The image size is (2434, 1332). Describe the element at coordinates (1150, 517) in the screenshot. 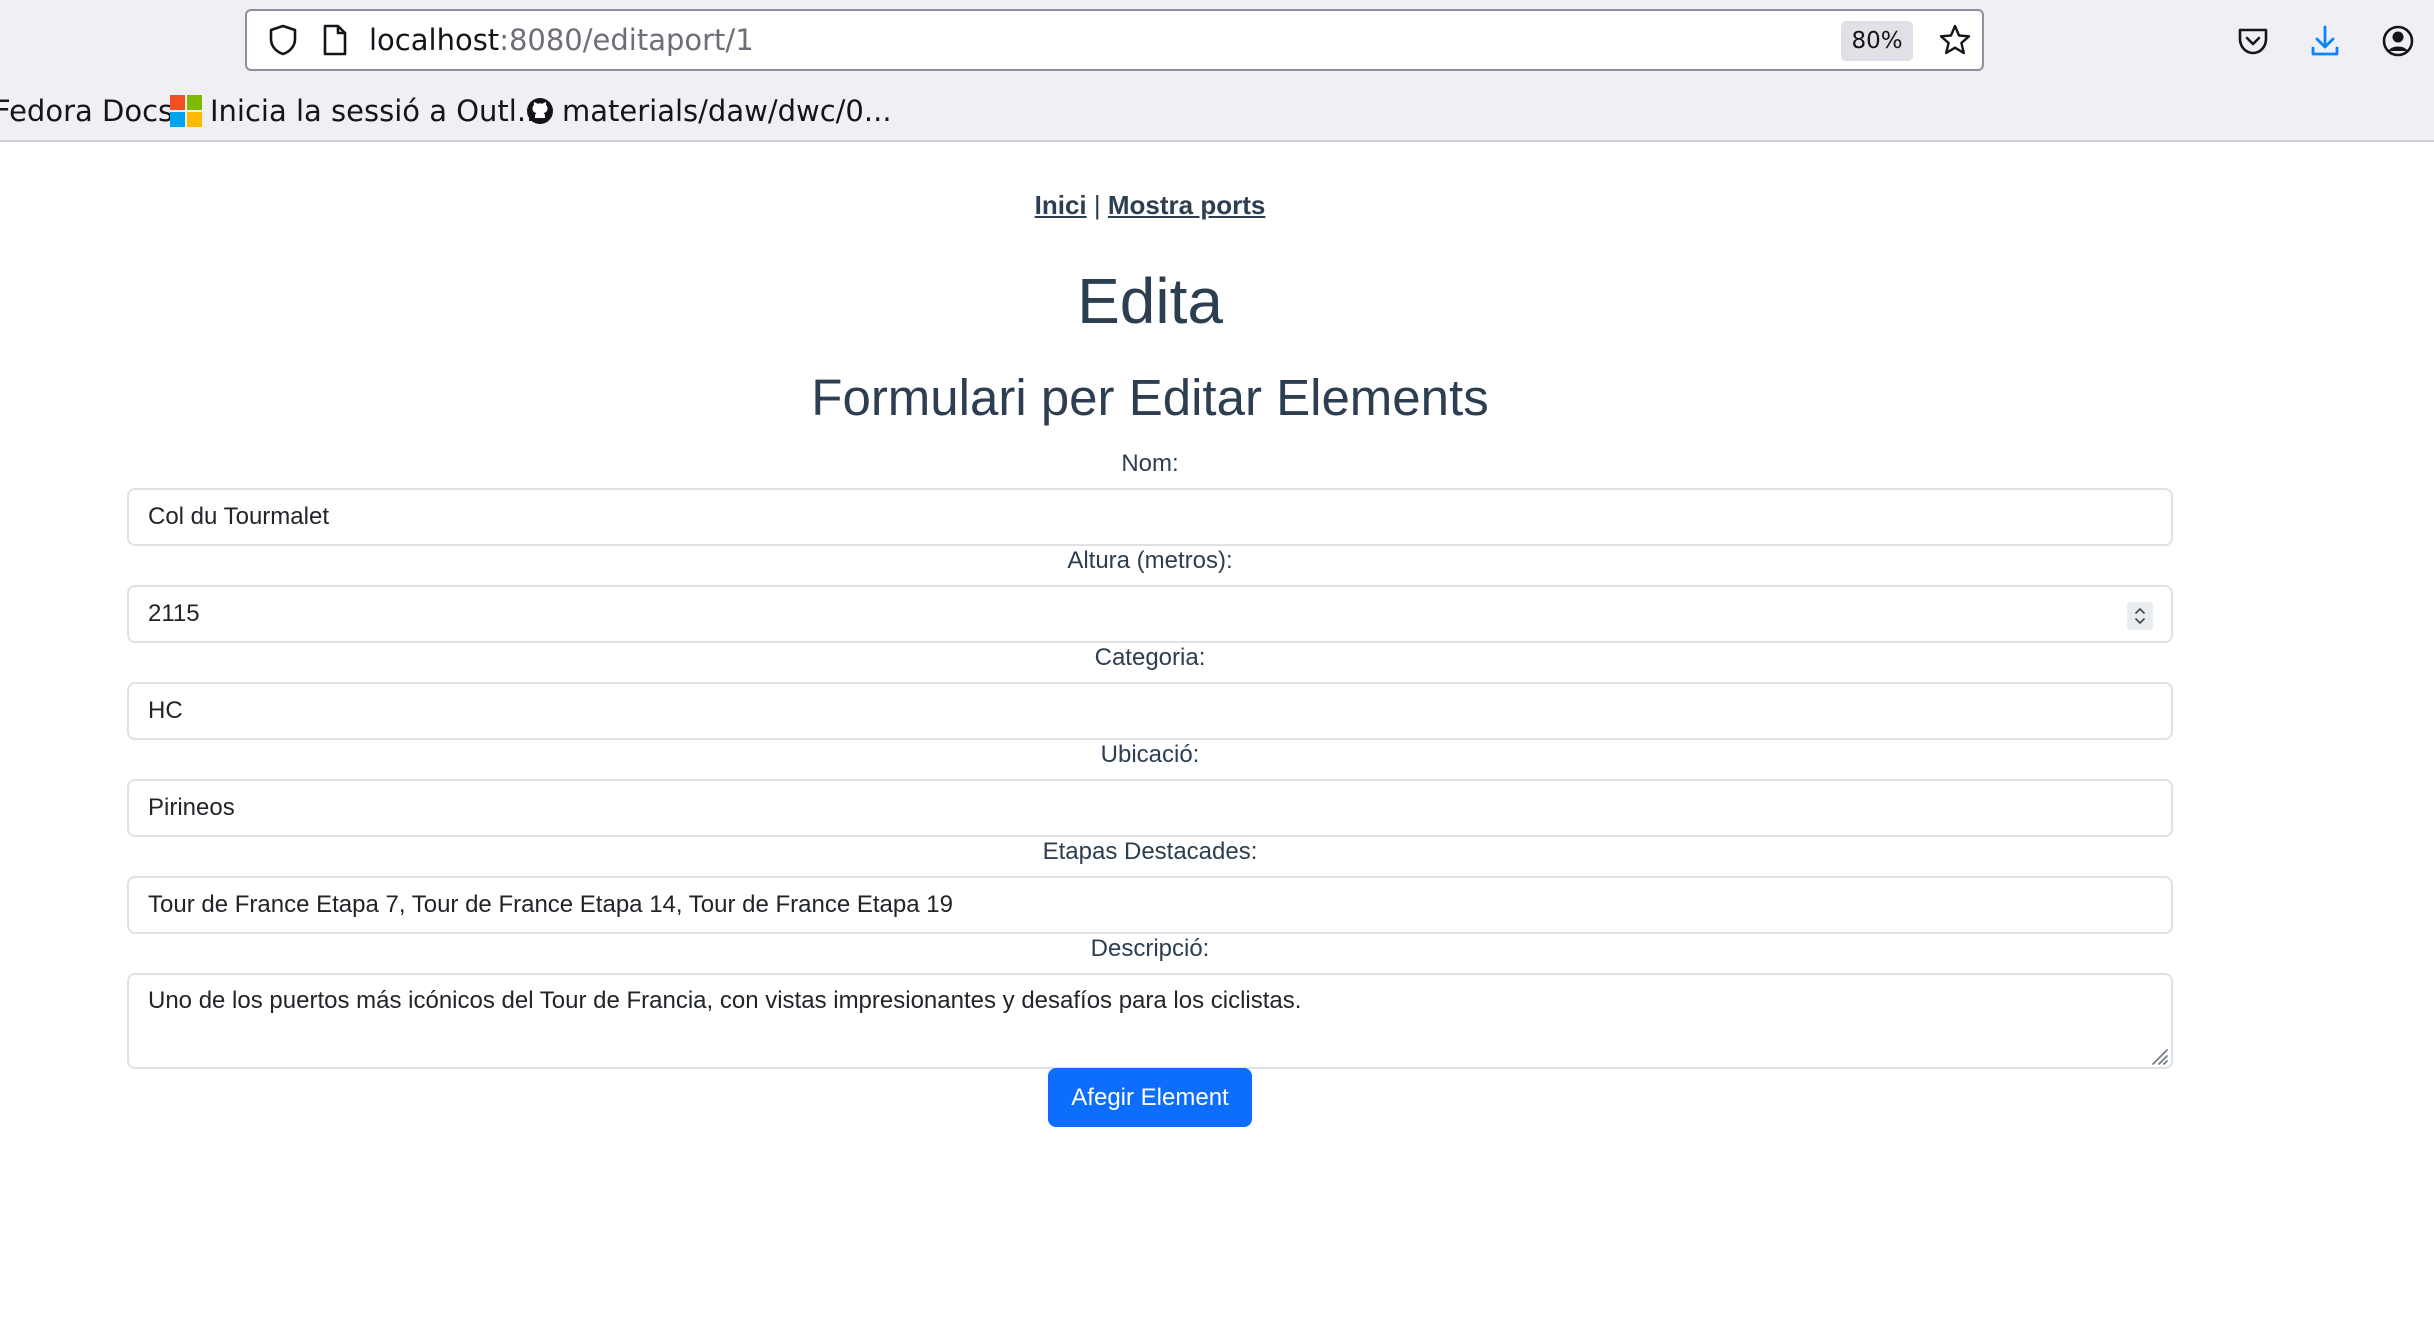

I see `name-field: Col du Tourmalet` at that location.